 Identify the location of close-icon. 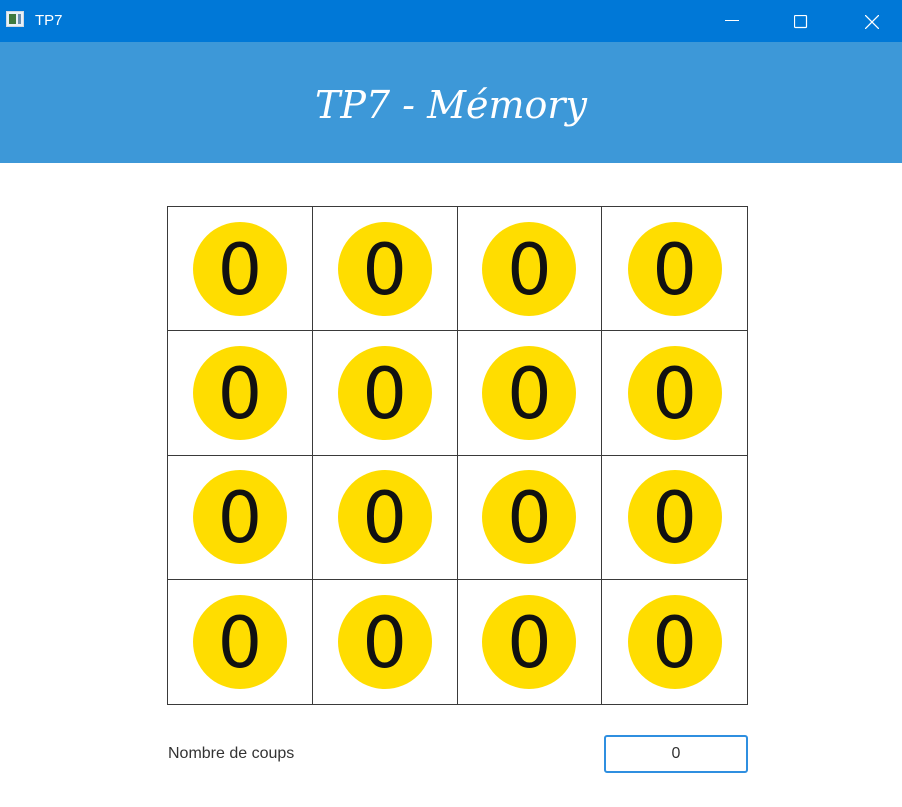
(872, 22).